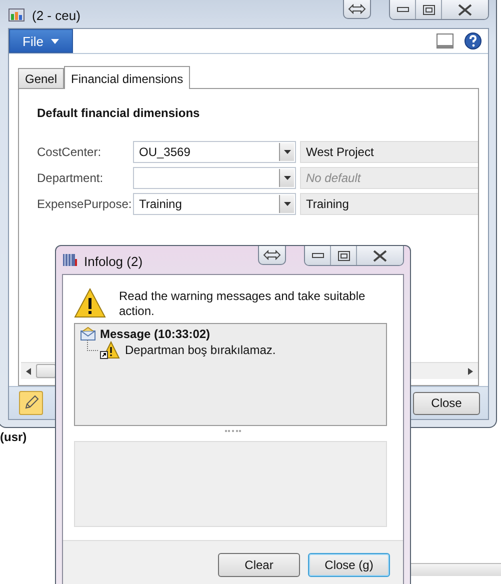  What do you see at coordinates (41, 78) in the screenshot?
I see `tab: Genel` at bounding box center [41, 78].